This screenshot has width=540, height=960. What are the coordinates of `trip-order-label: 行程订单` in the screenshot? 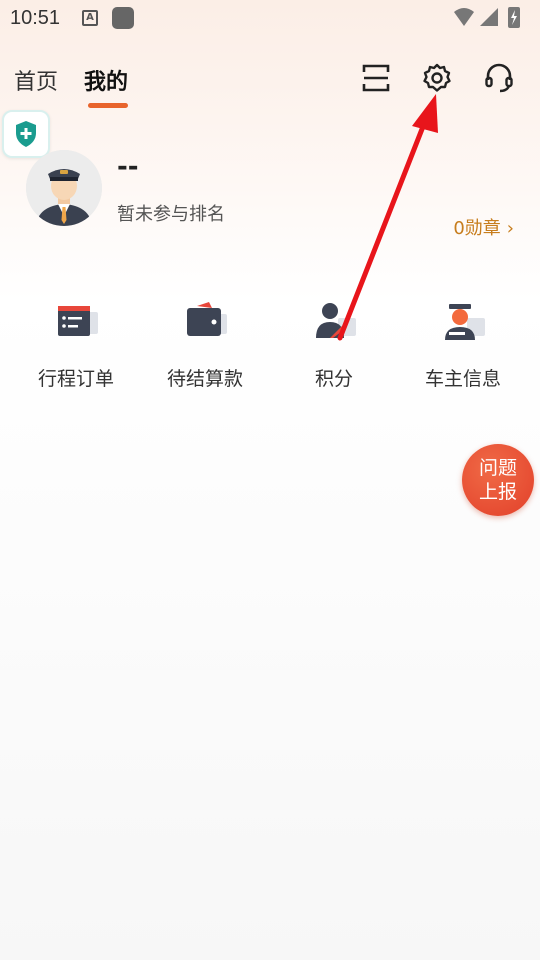 It's located at (75, 379).